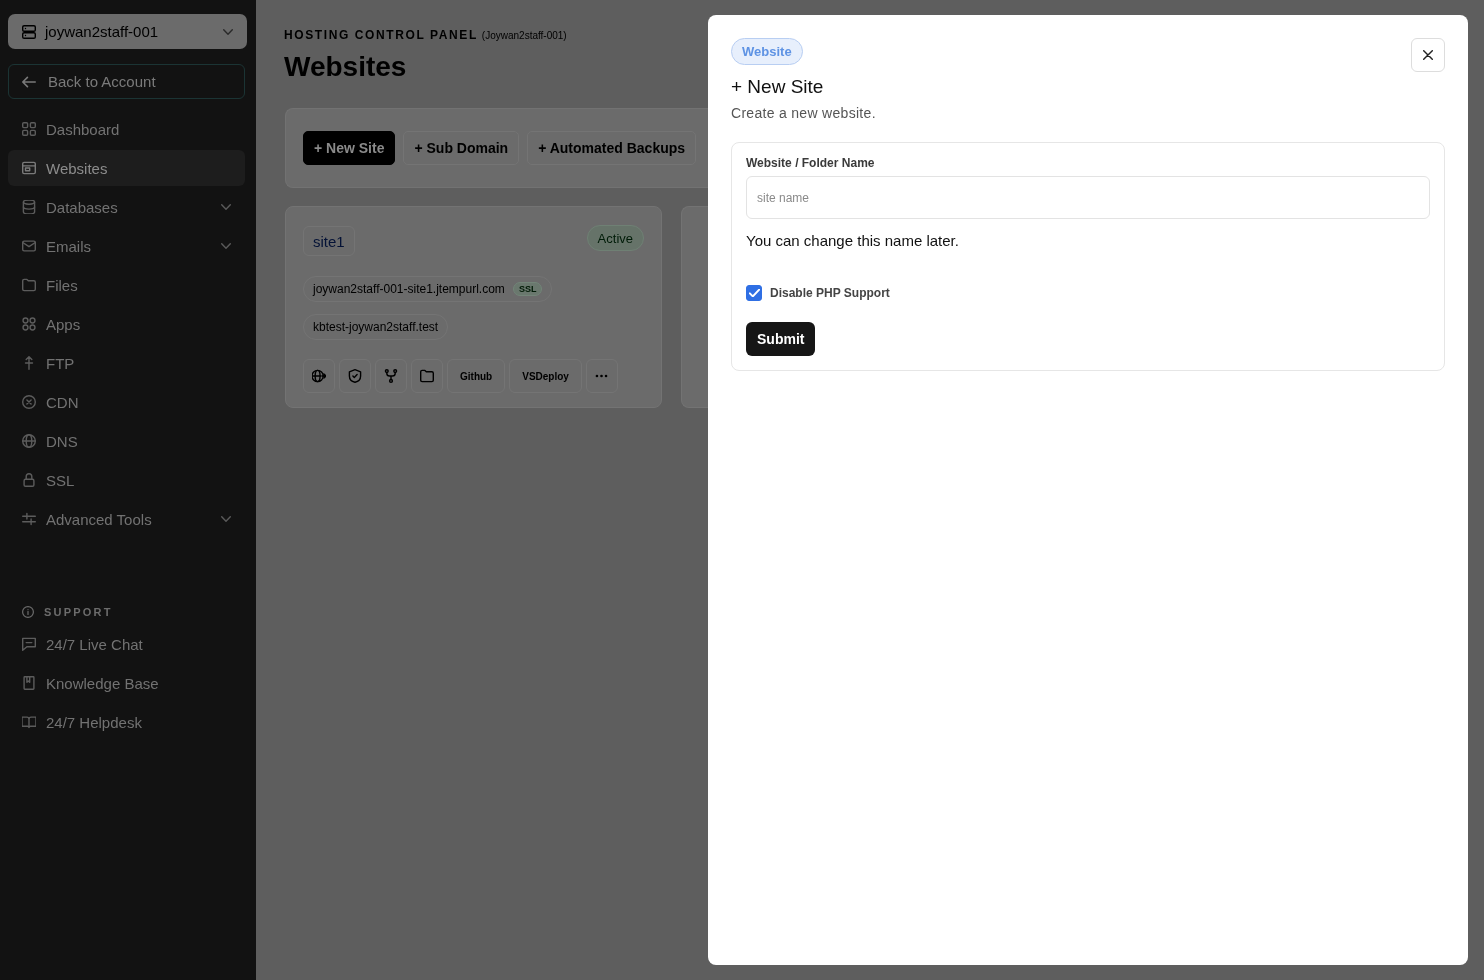  What do you see at coordinates (126, 519) in the screenshot?
I see `nav-item: Advanced Tools` at bounding box center [126, 519].